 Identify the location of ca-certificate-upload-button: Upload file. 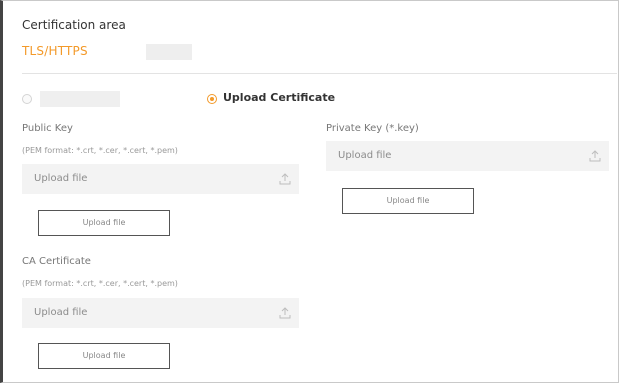
(104, 356).